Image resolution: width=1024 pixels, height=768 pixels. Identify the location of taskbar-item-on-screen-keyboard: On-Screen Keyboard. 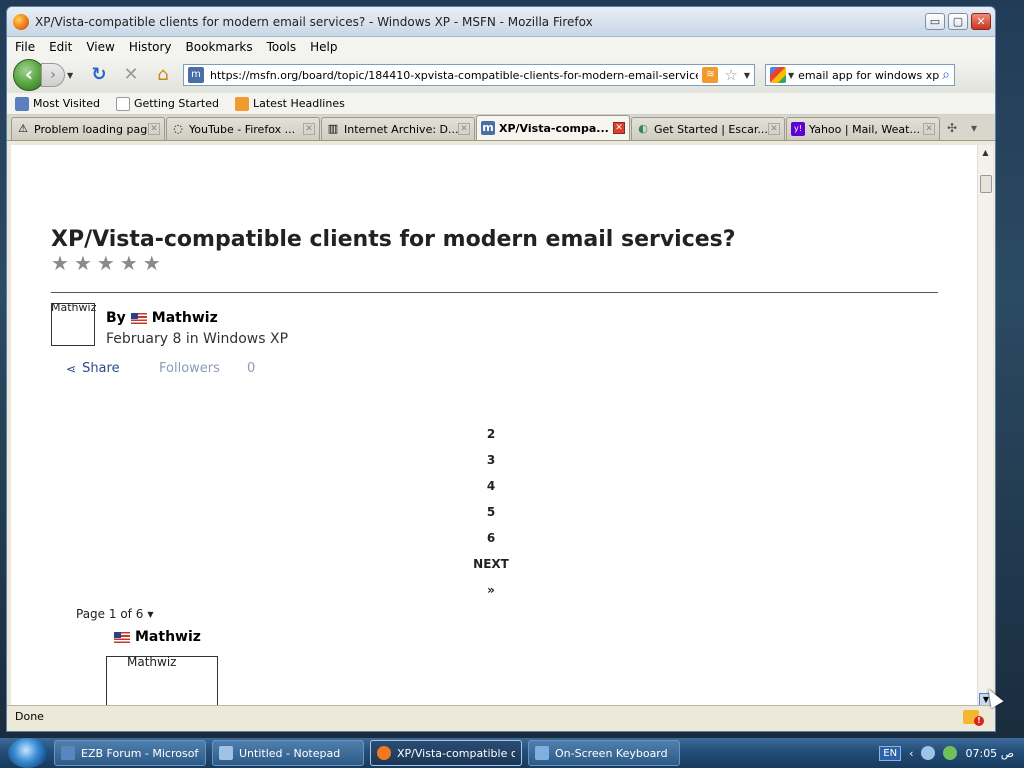
(604, 753).